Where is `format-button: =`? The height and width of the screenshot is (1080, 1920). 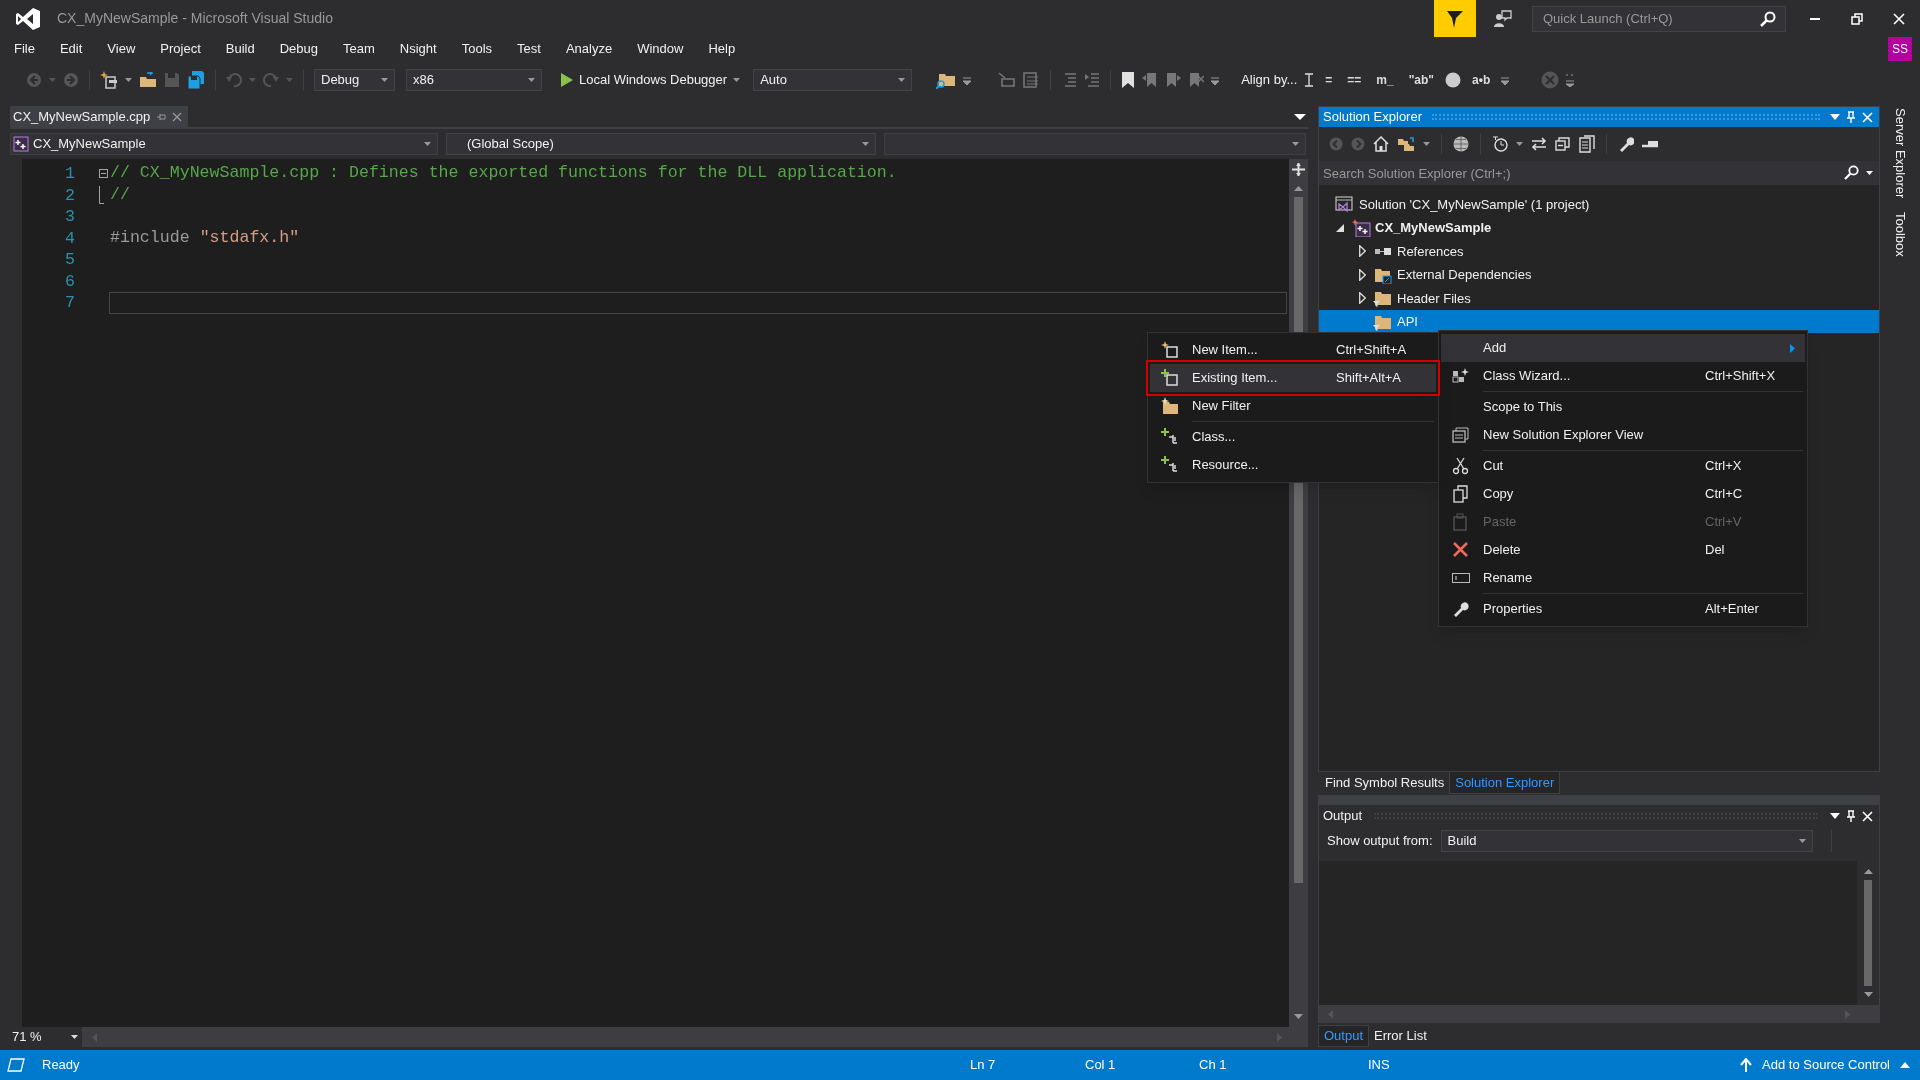 format-button: = is located at coordinates (1329, 80).